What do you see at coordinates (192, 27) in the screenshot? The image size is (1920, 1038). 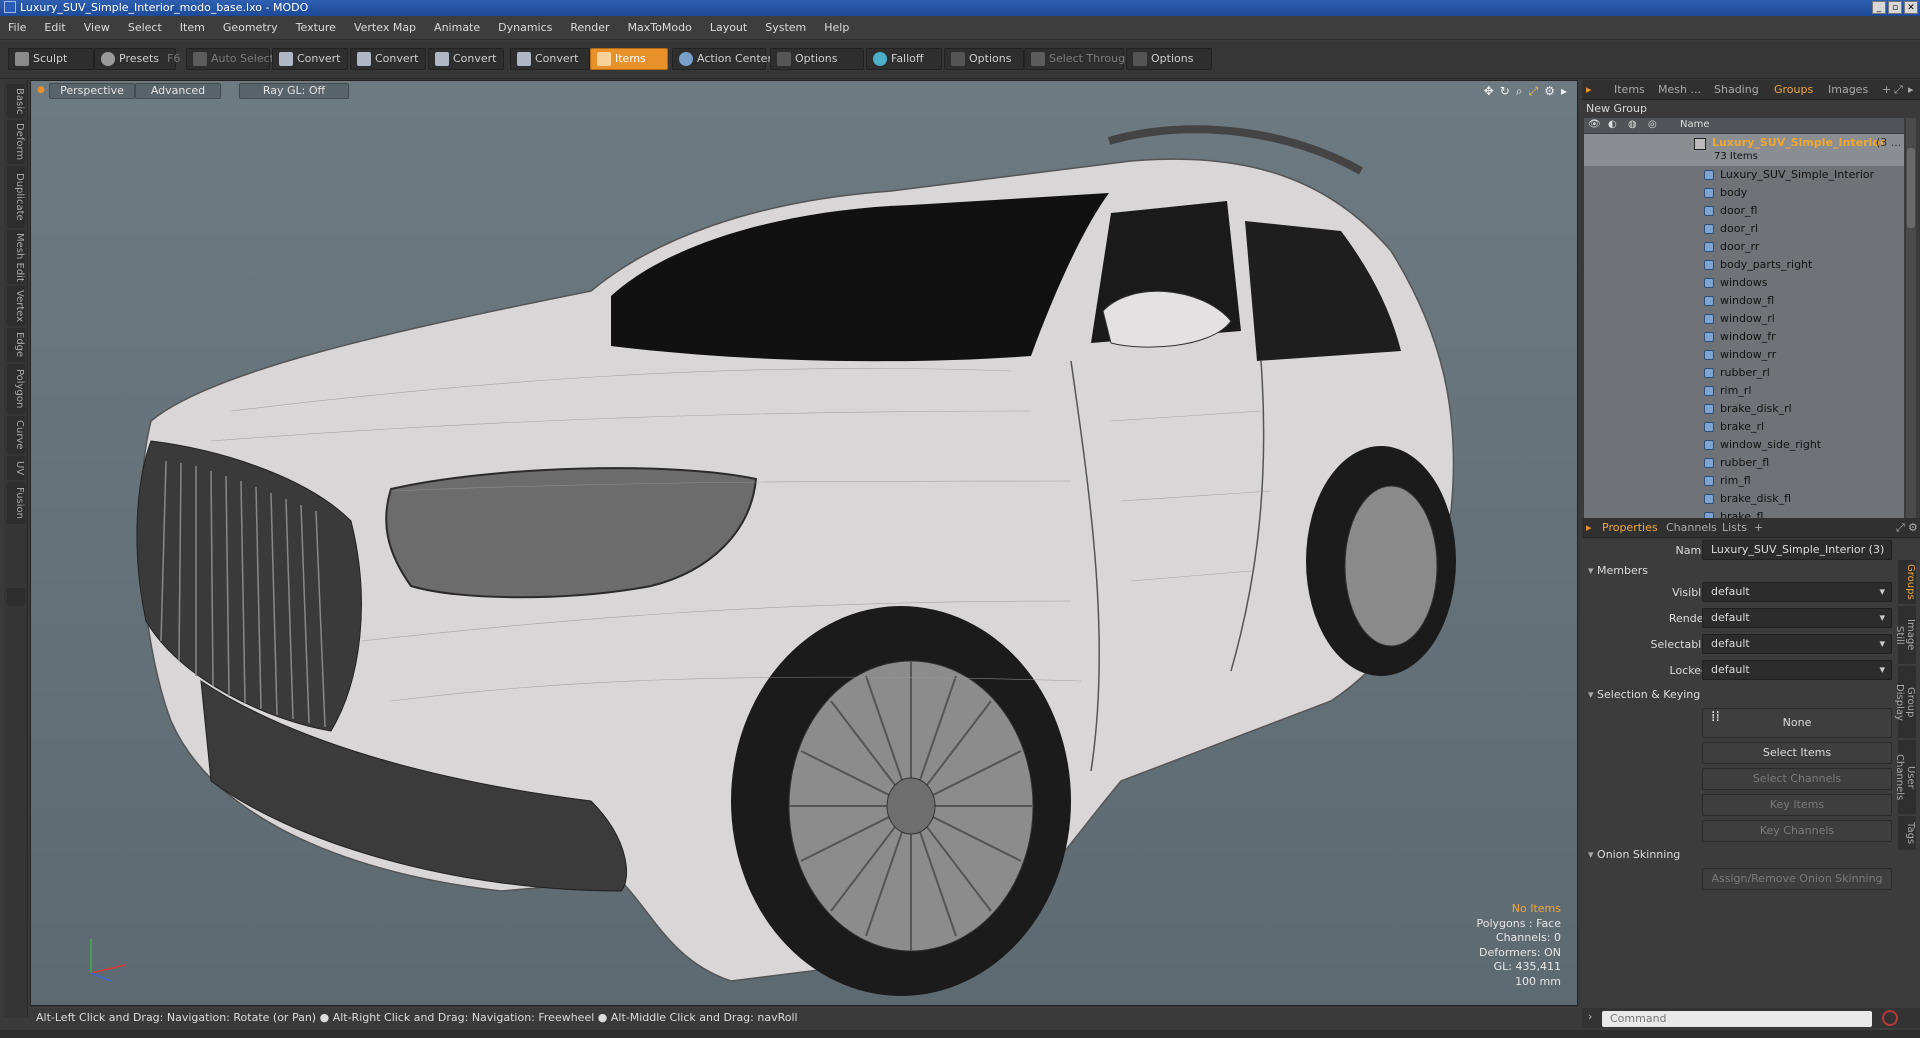 I see `menu-item: Item` at bounding box center [192, 27].